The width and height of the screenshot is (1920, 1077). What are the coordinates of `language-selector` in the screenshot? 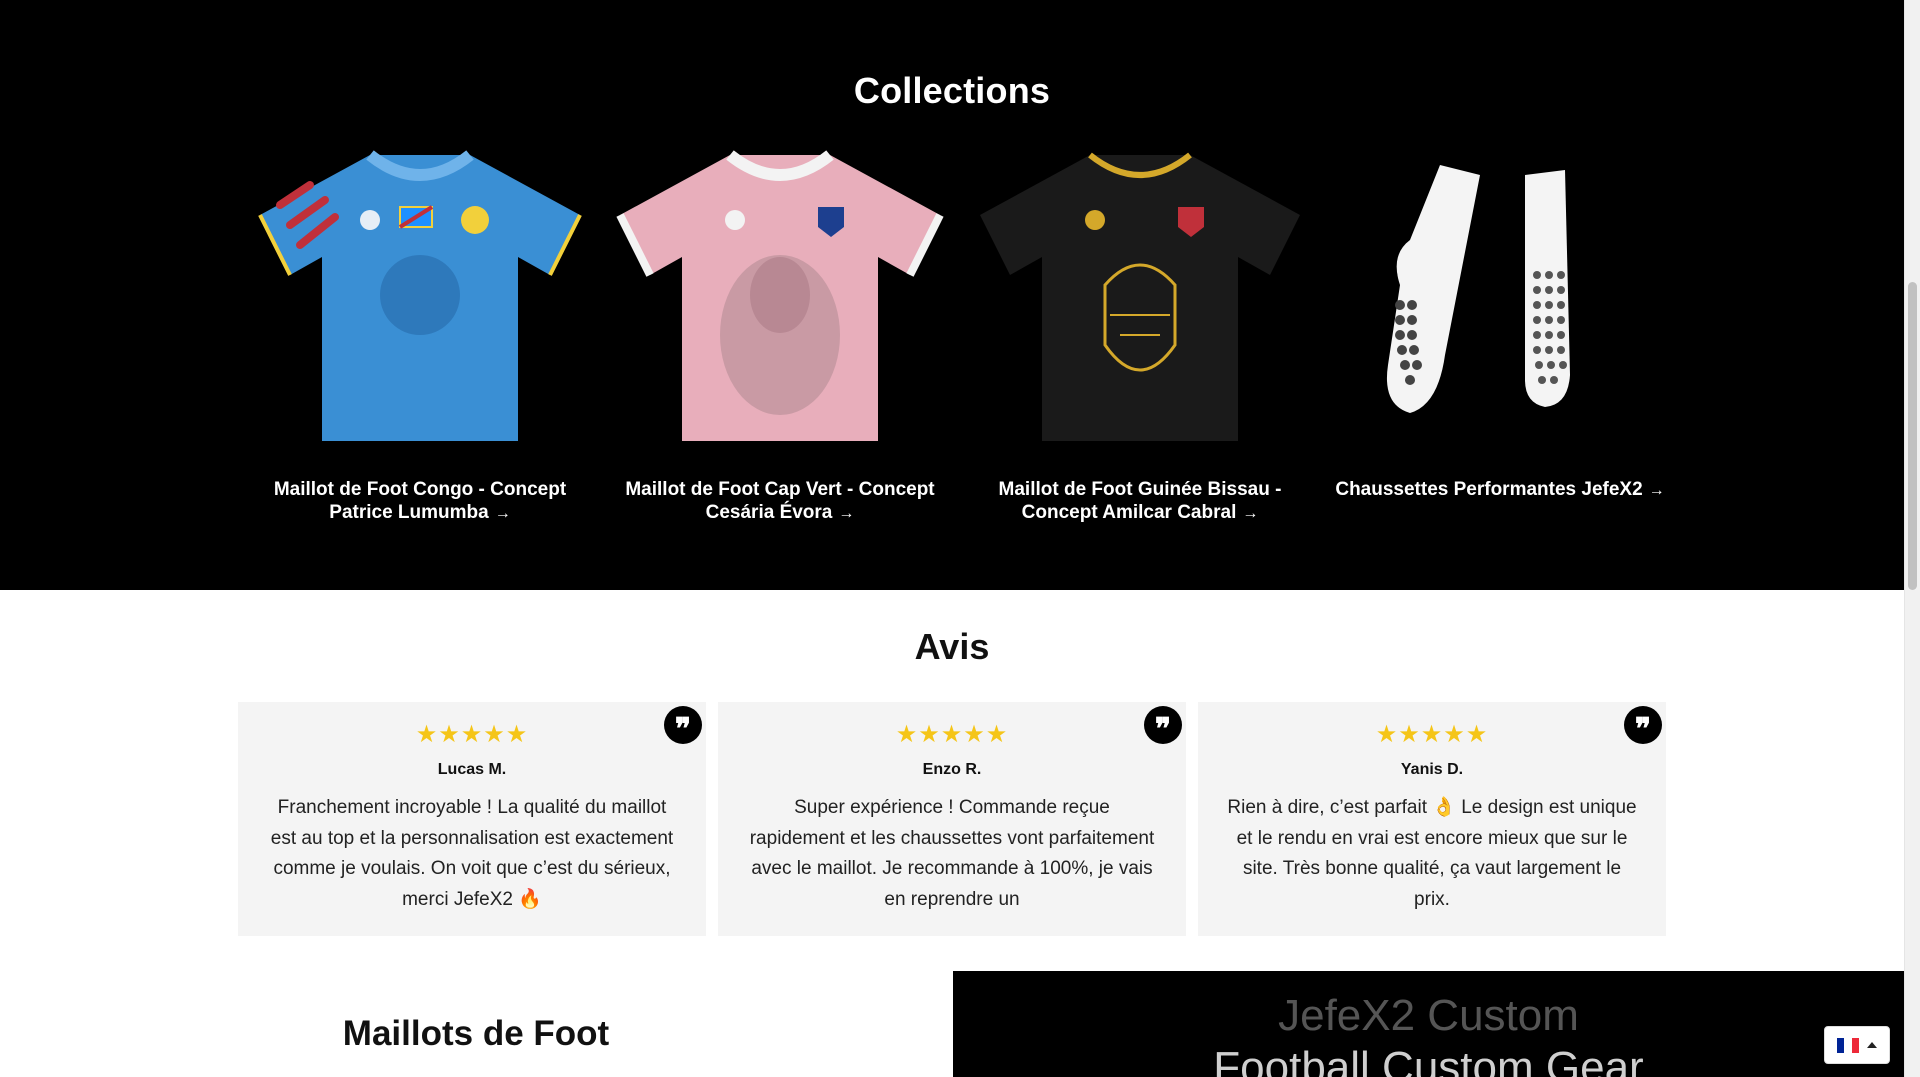 It's located at (1857, 1045).